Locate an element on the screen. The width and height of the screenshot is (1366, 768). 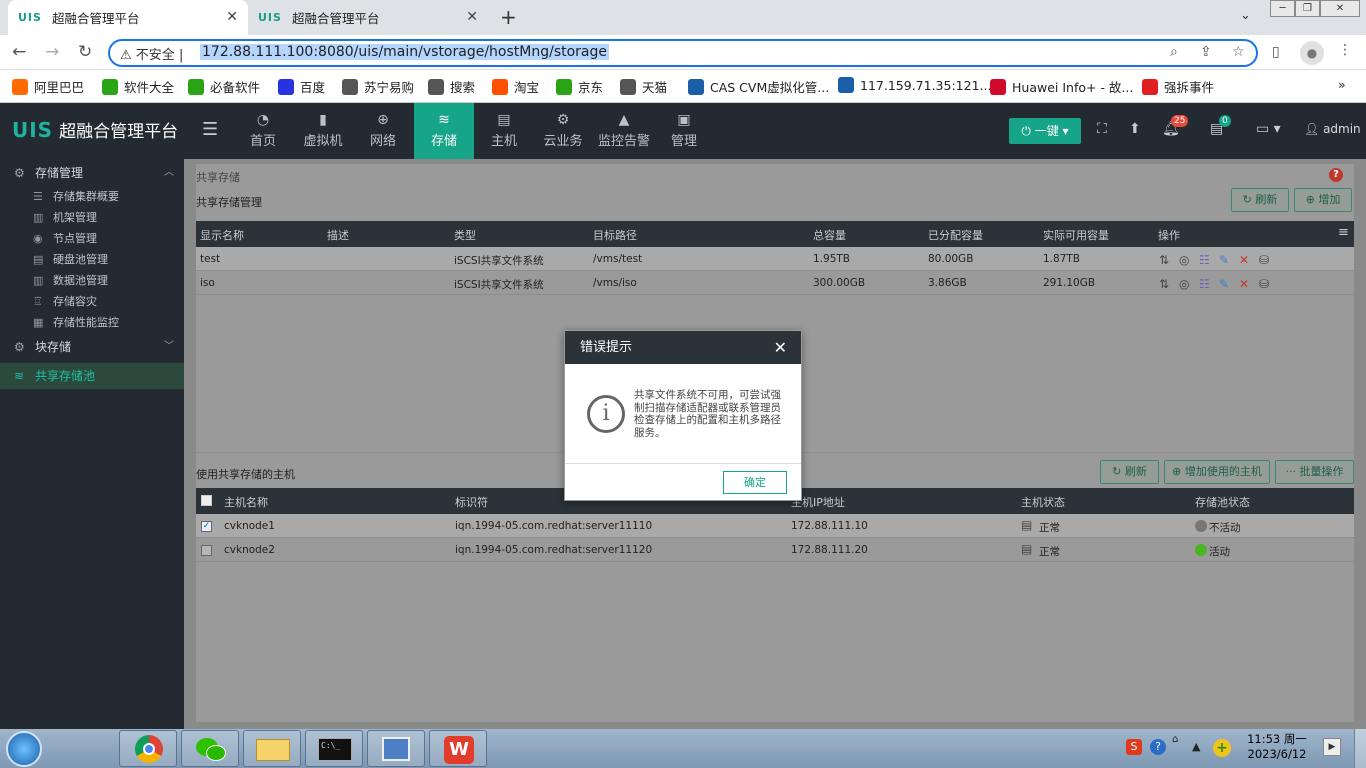
column-menu-icon: ≡ is located at coordinates (1343, 232).